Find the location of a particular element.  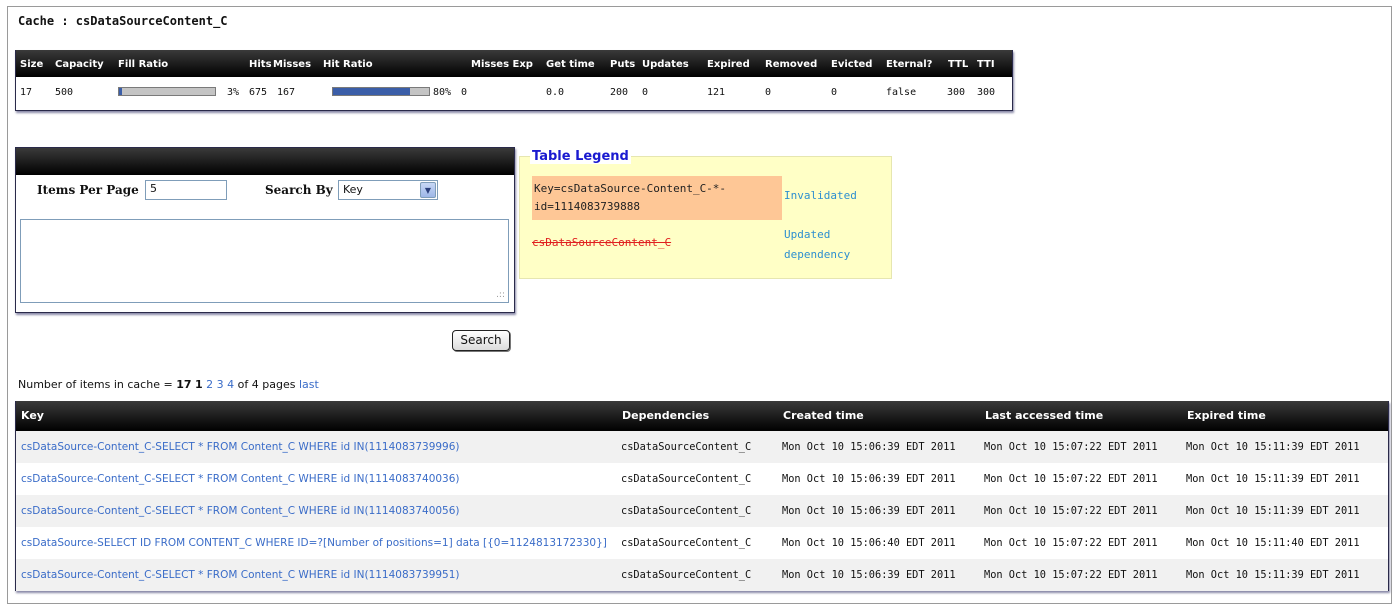

stats-eternal: false is located at coordinates (901, 92).